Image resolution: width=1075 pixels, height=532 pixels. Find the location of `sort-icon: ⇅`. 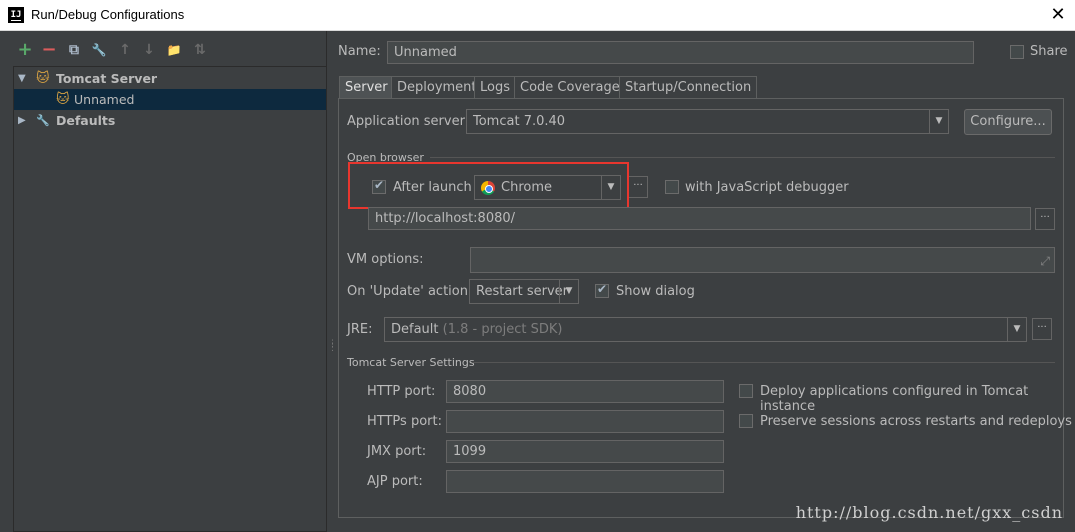

sort-icon: ⇅ is located at coordinates (200, 50).